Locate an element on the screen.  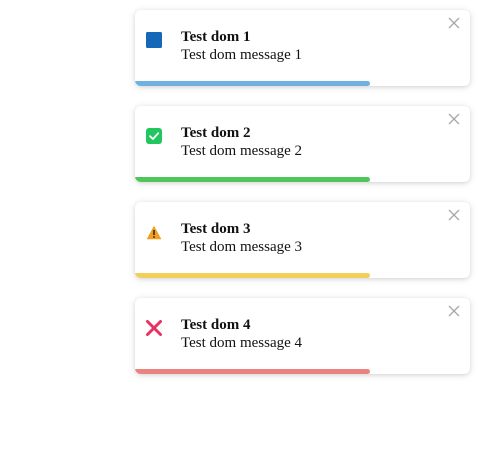
toast-title: Test dom 2 is located at coordinates (216, 133).